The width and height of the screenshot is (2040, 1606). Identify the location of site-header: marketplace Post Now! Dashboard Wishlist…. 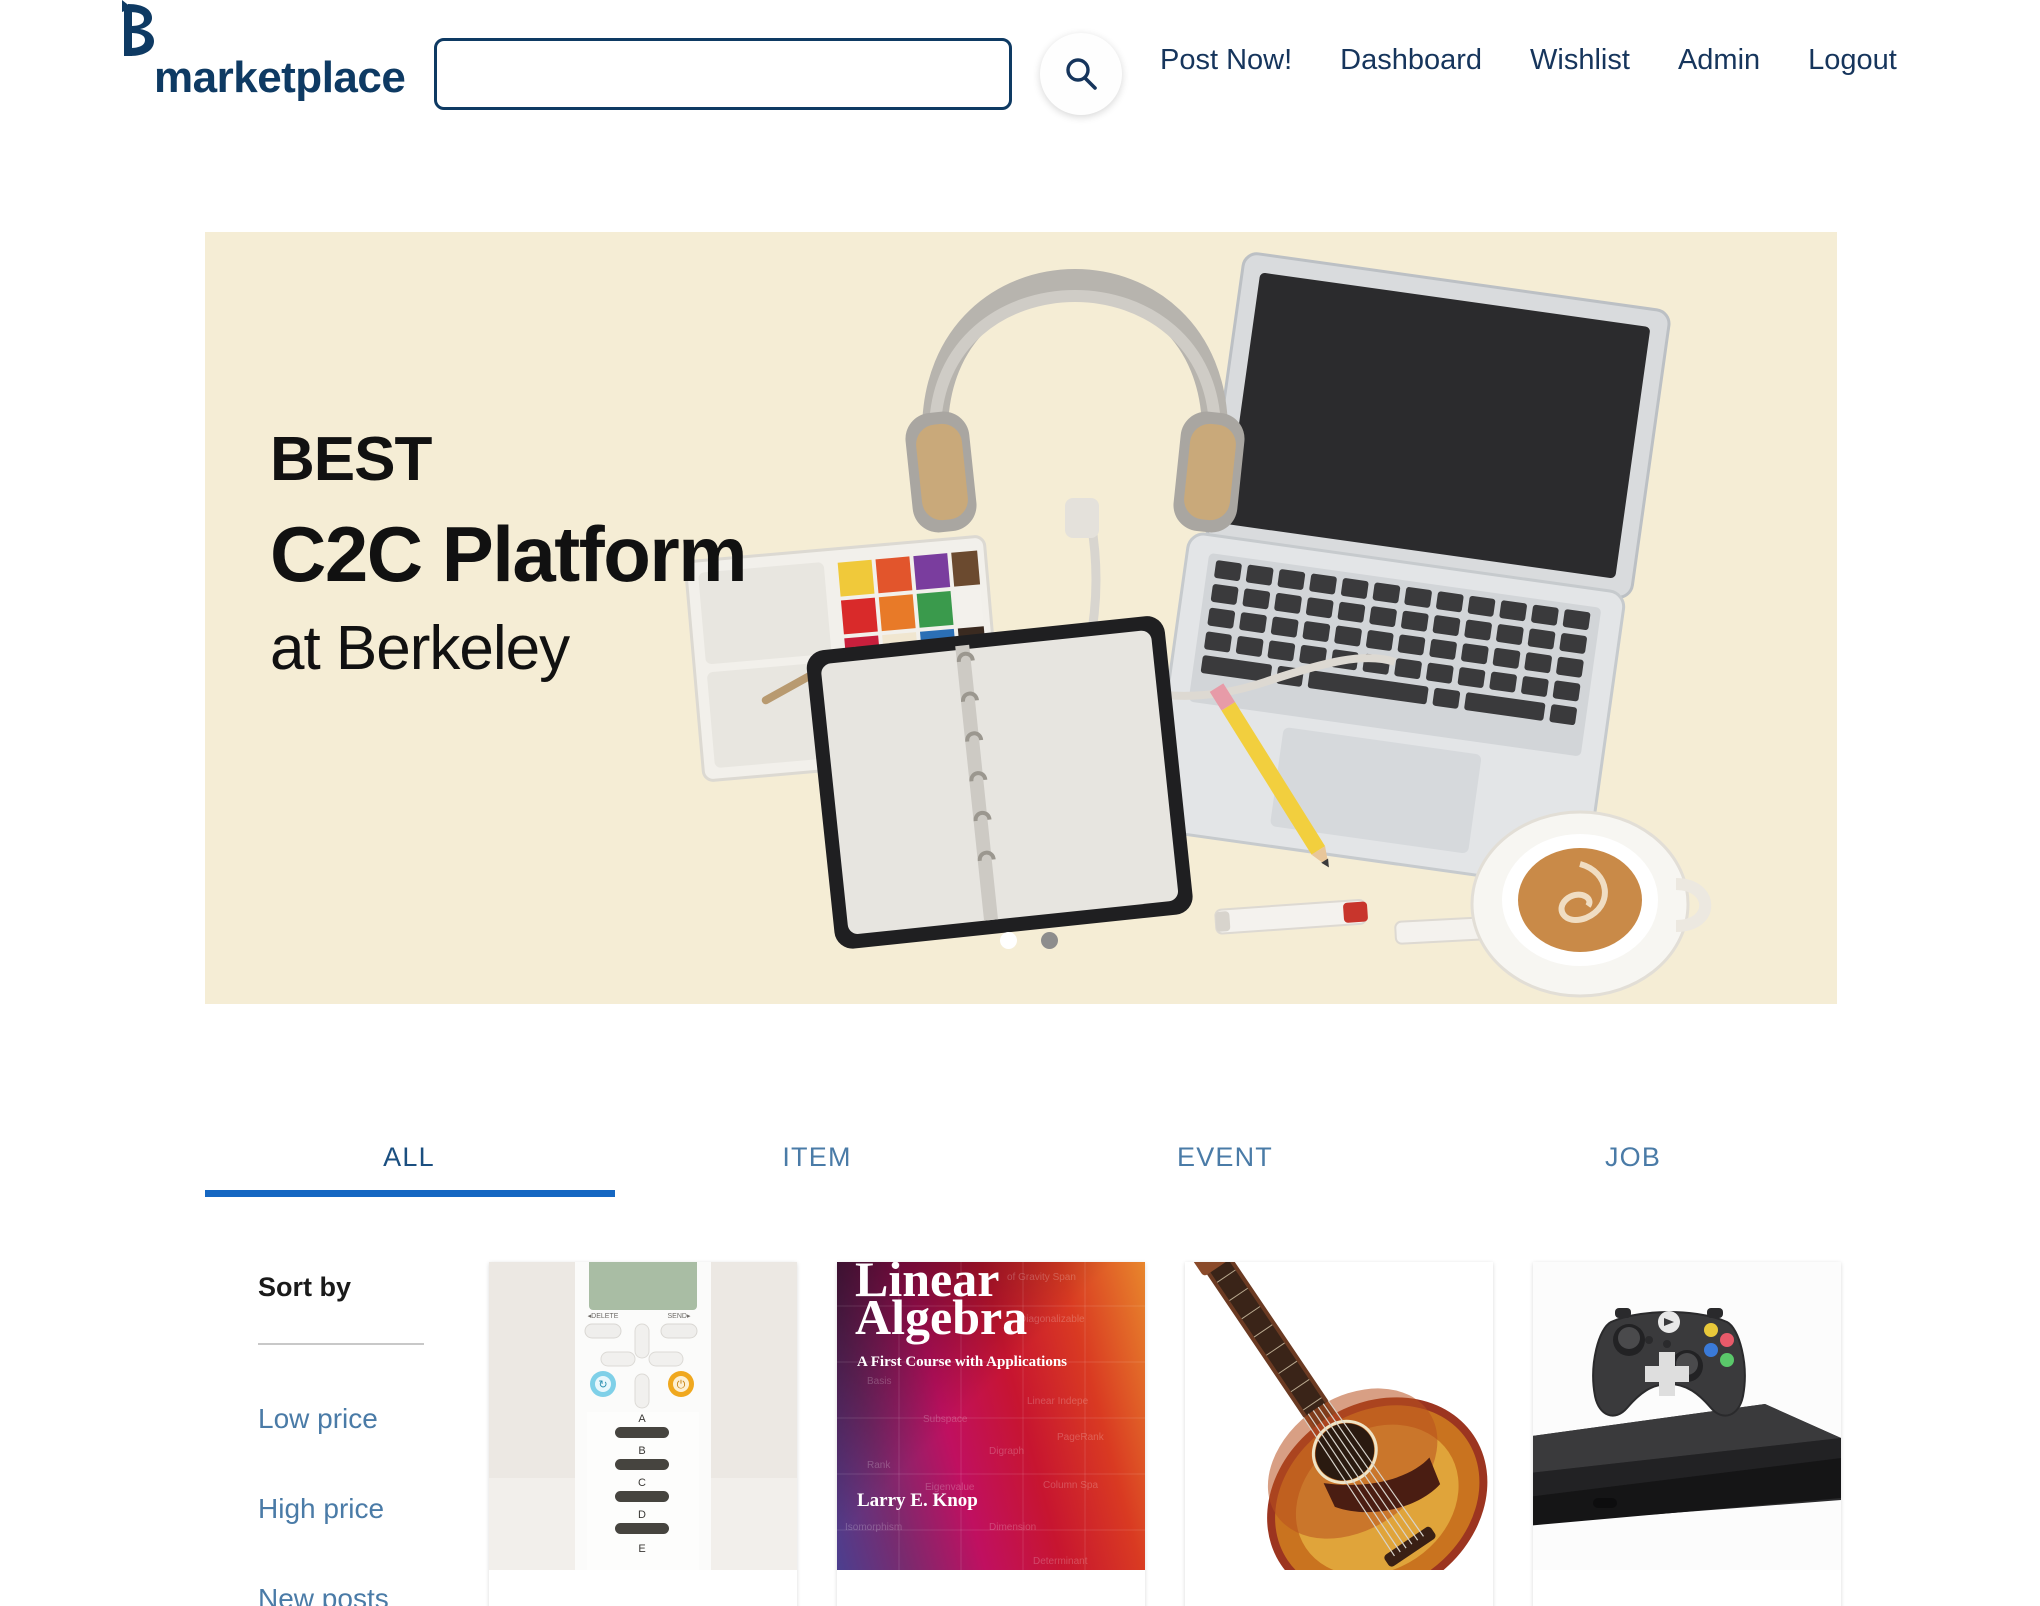
(1020, 76).